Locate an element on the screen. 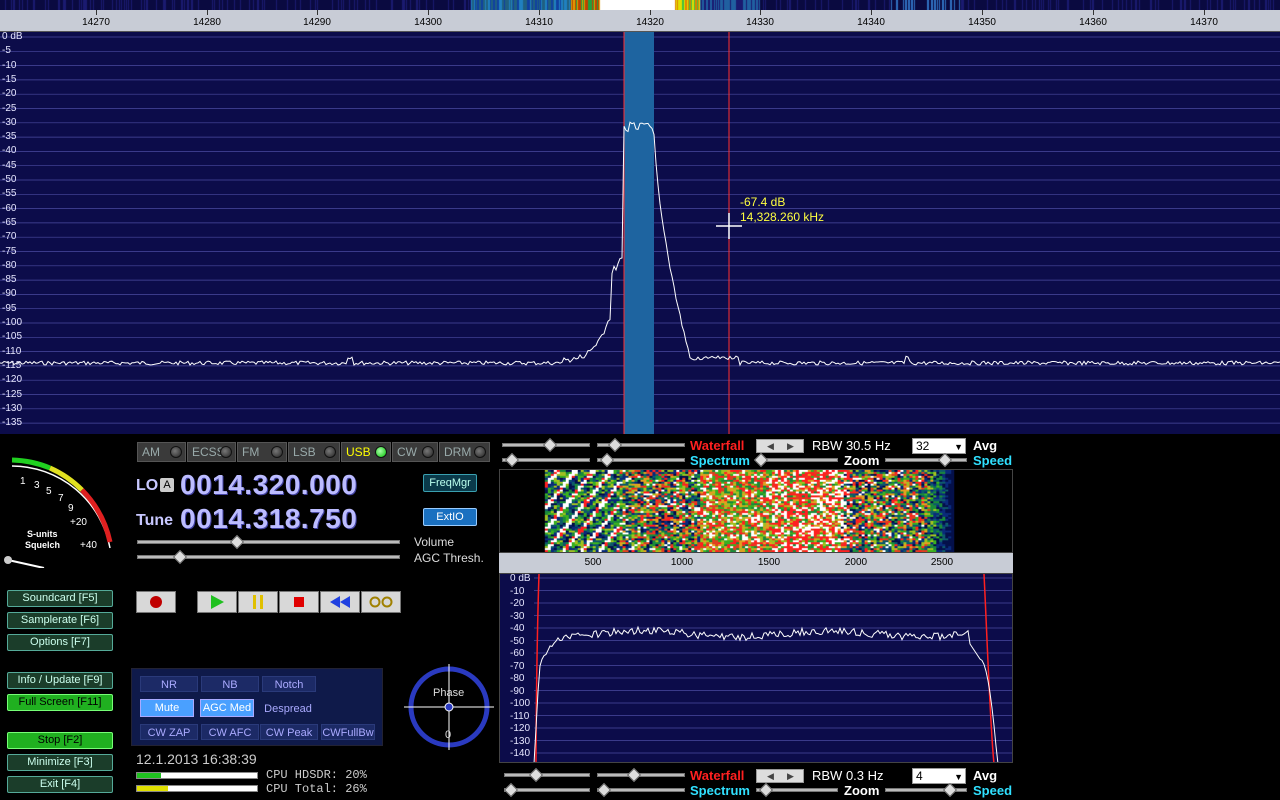 This screenshot has width=1280, height=800. s-scale-7: 7 is located at coordinates (61, 498).